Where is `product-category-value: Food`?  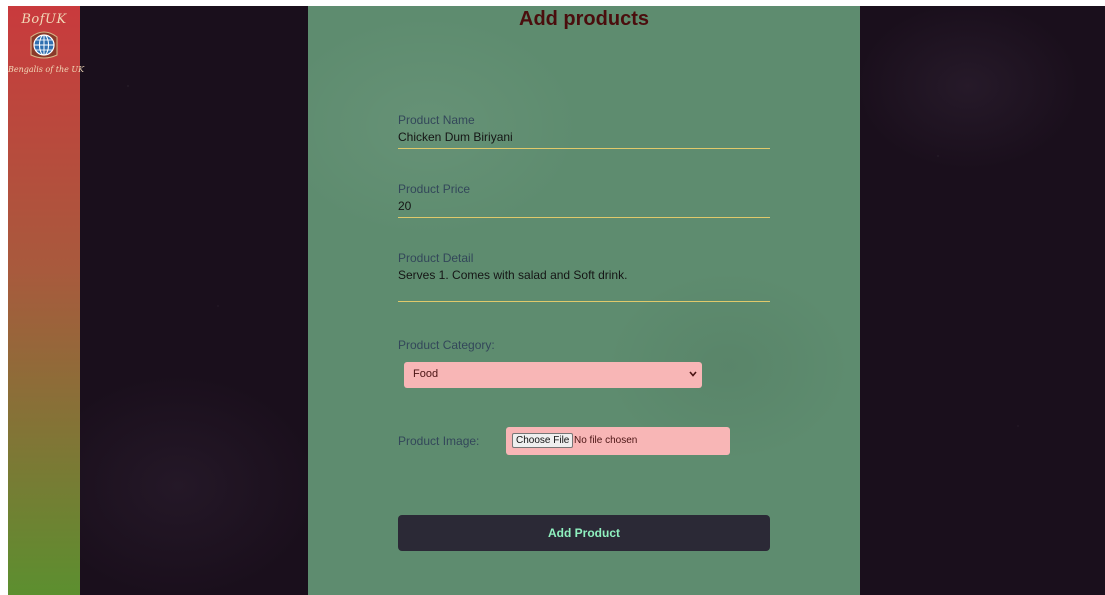 product-category-value: Food is located at coordinates (426, 374).